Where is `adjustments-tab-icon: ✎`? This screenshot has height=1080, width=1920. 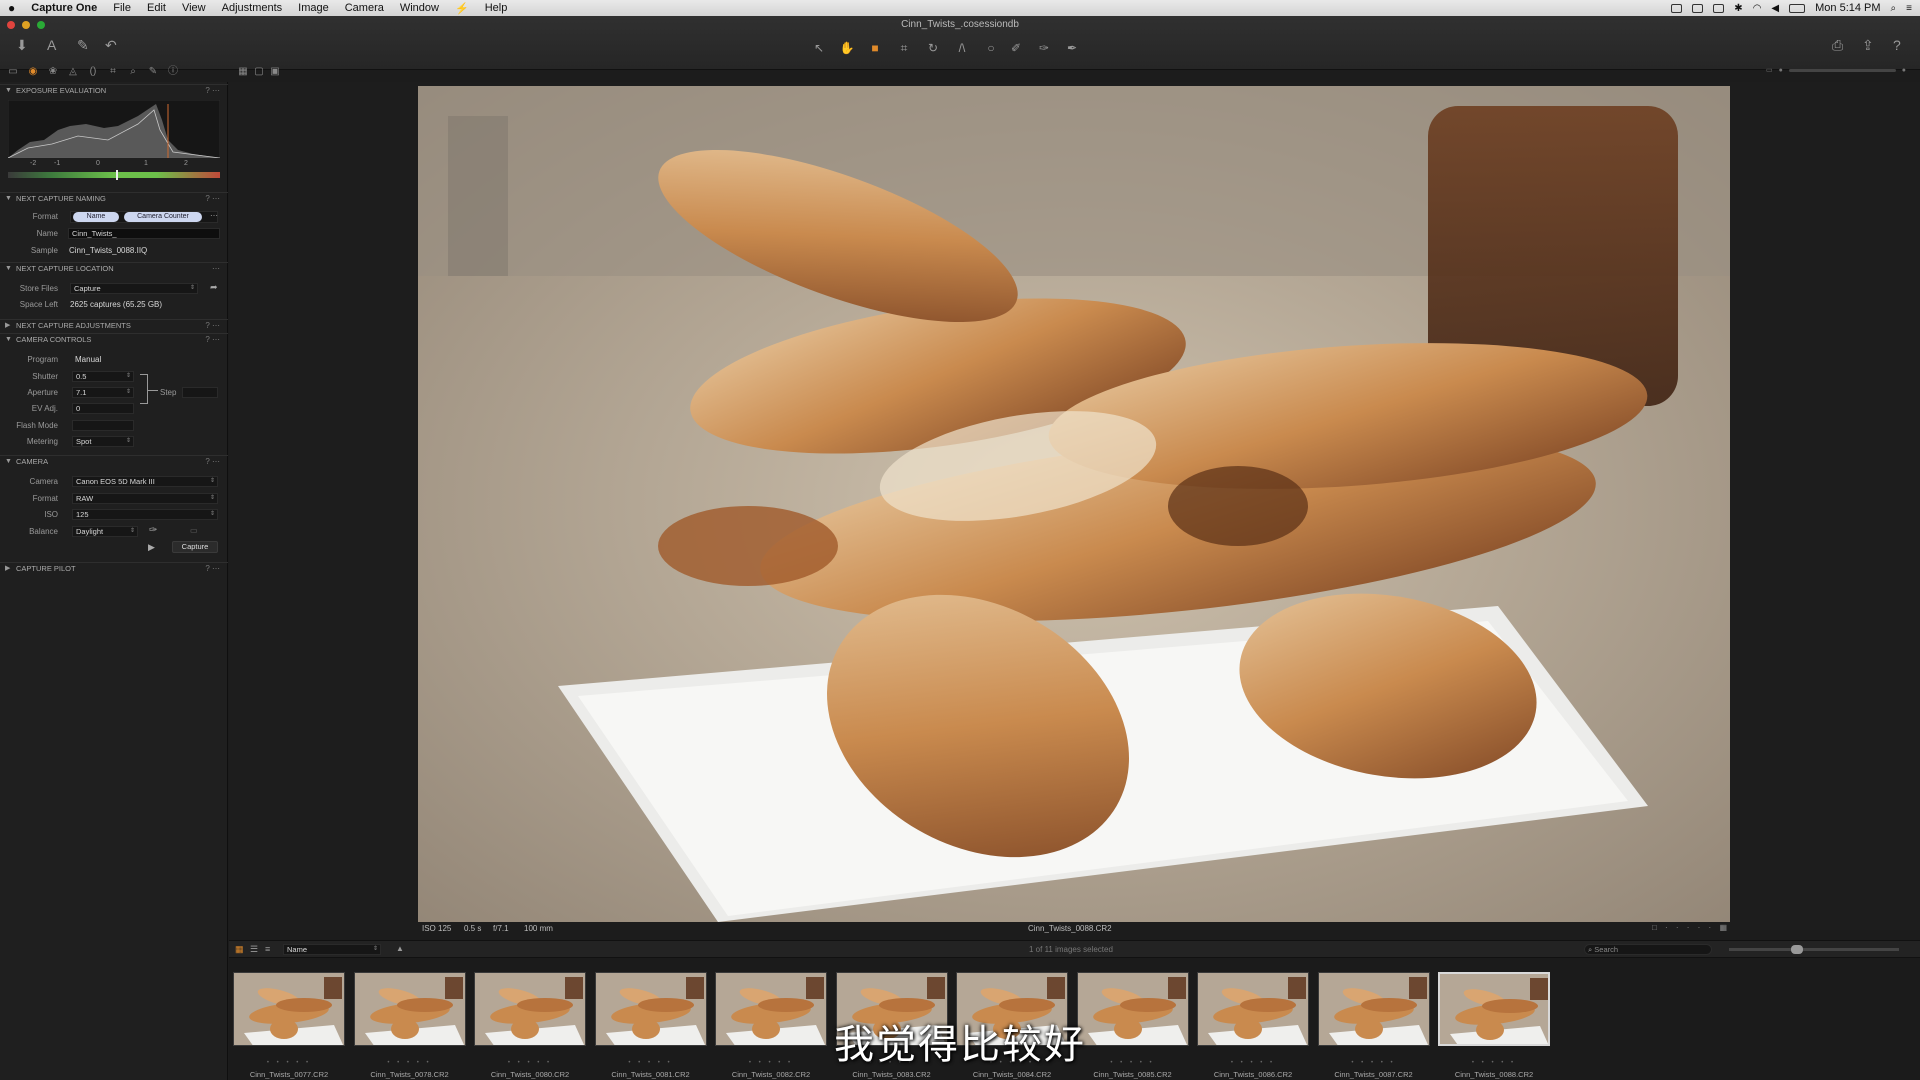
adjustments-tab-icon: ✎ is located at coordinates (153, 72).